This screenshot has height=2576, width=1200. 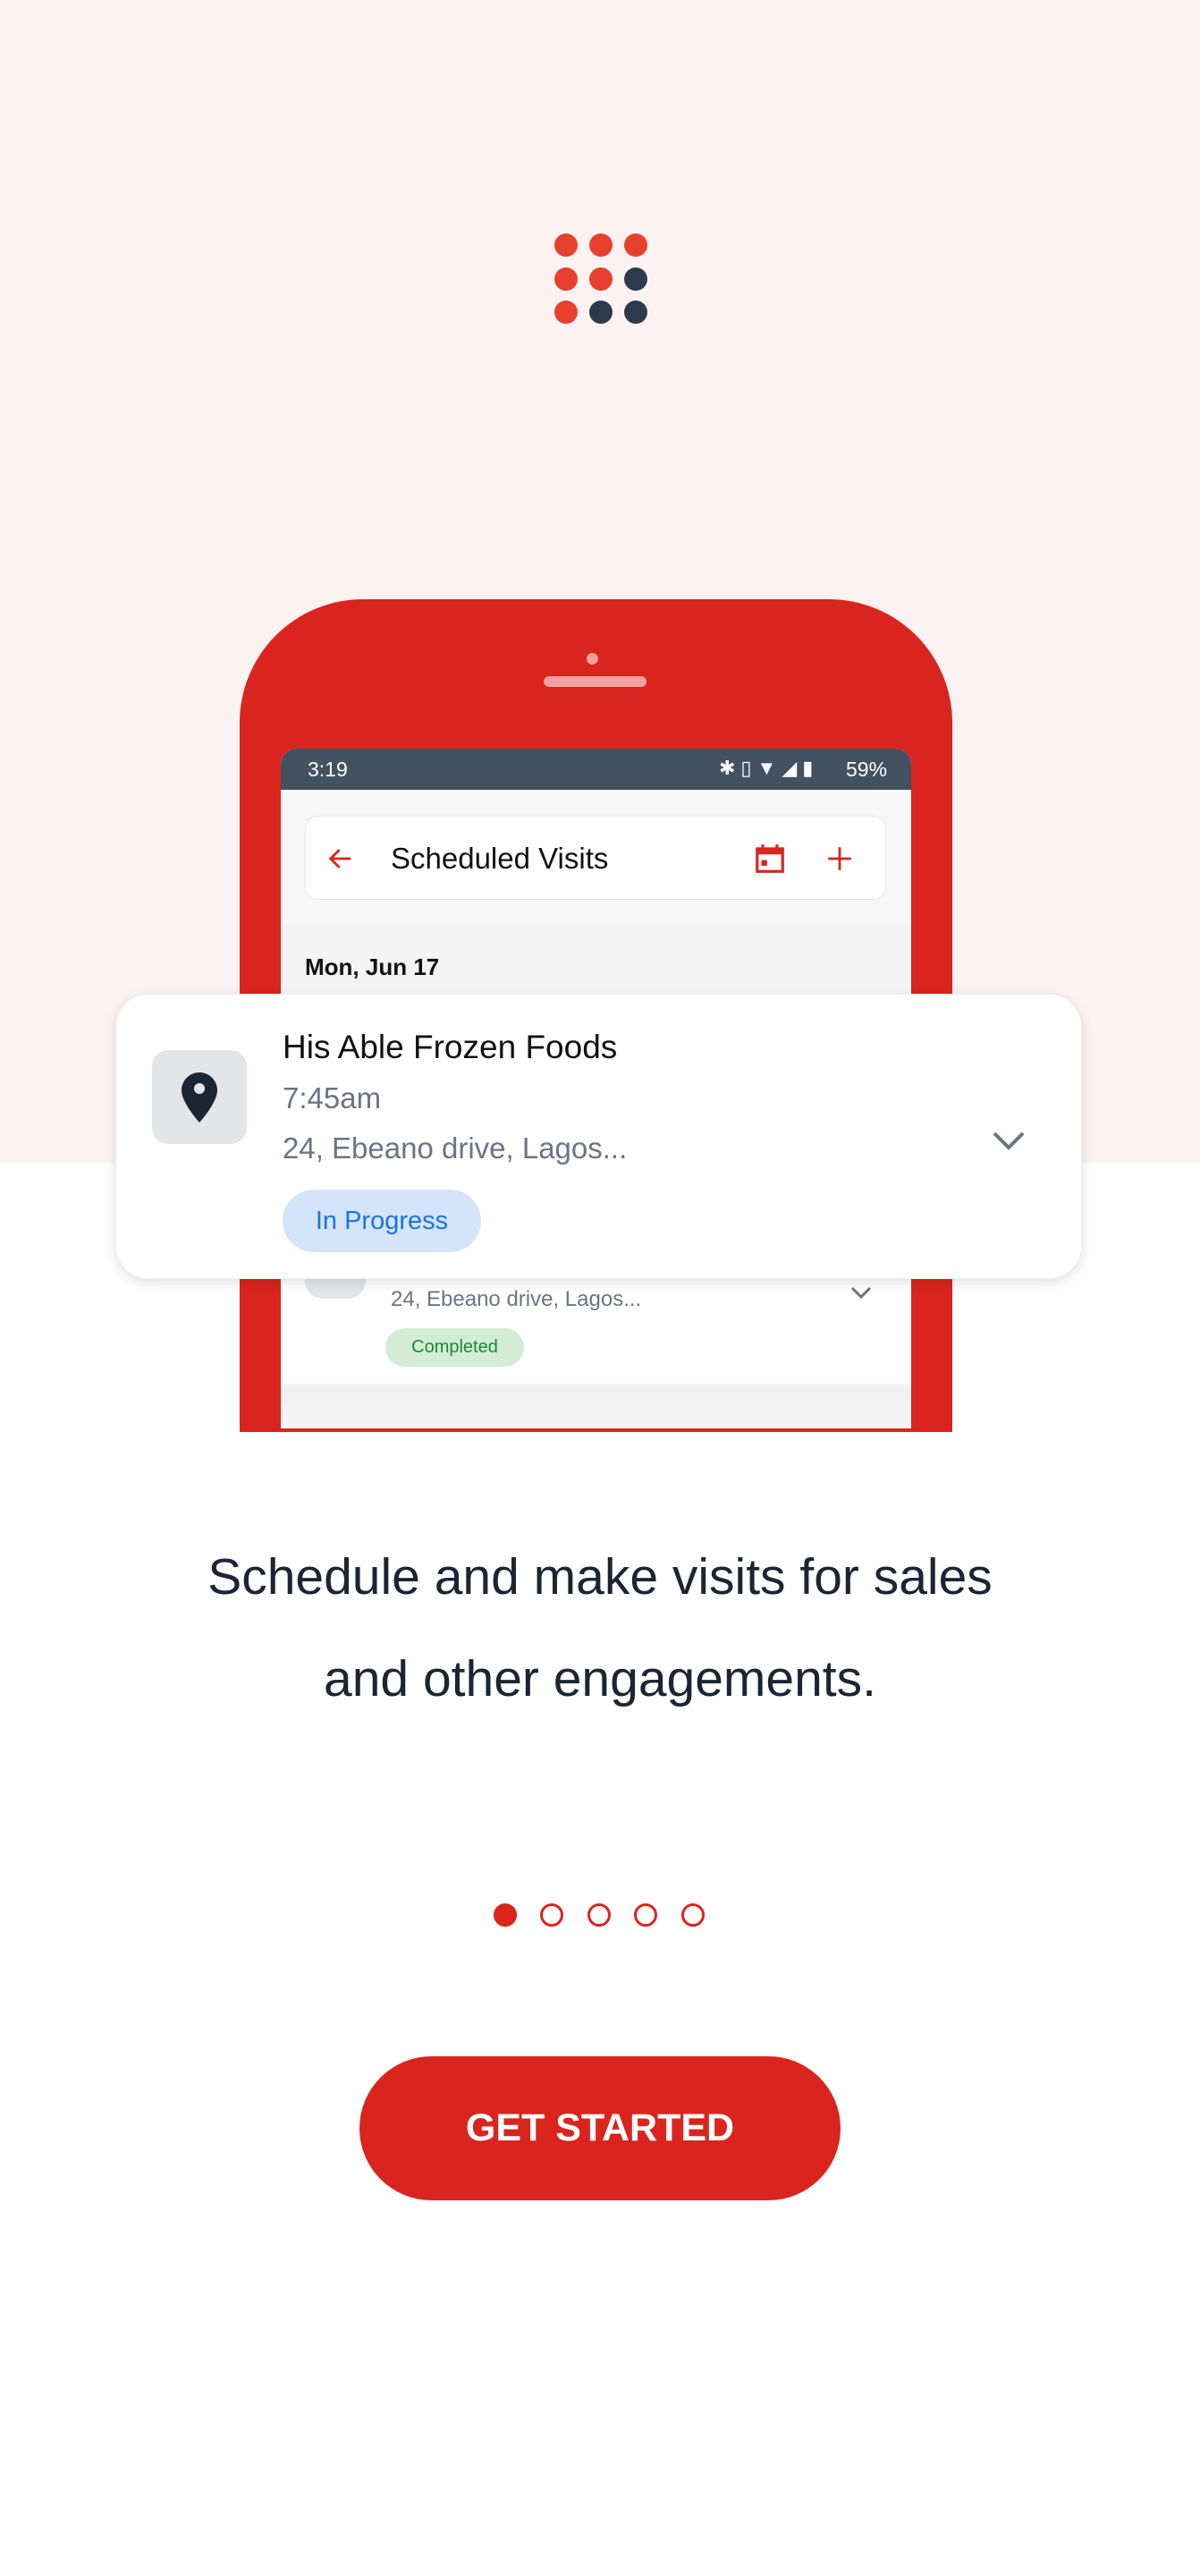 I want to click on headline-line-2: and other engagements., so click(x=600, y=1678).